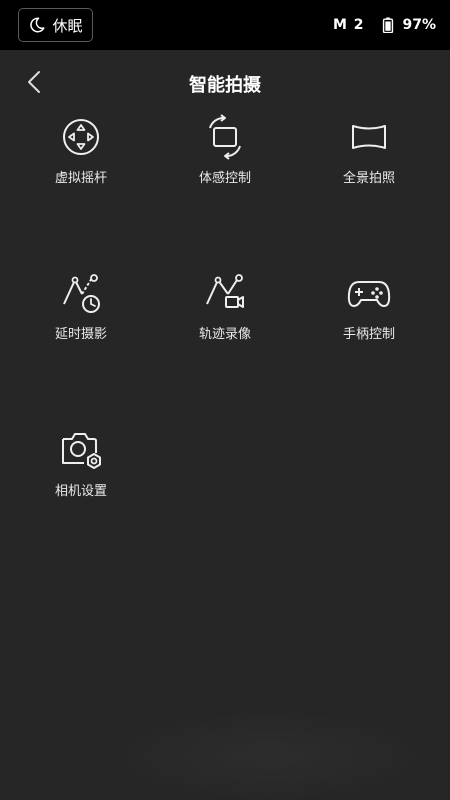  I want to click on page-title: 智能拍摄, so click(225, 85).